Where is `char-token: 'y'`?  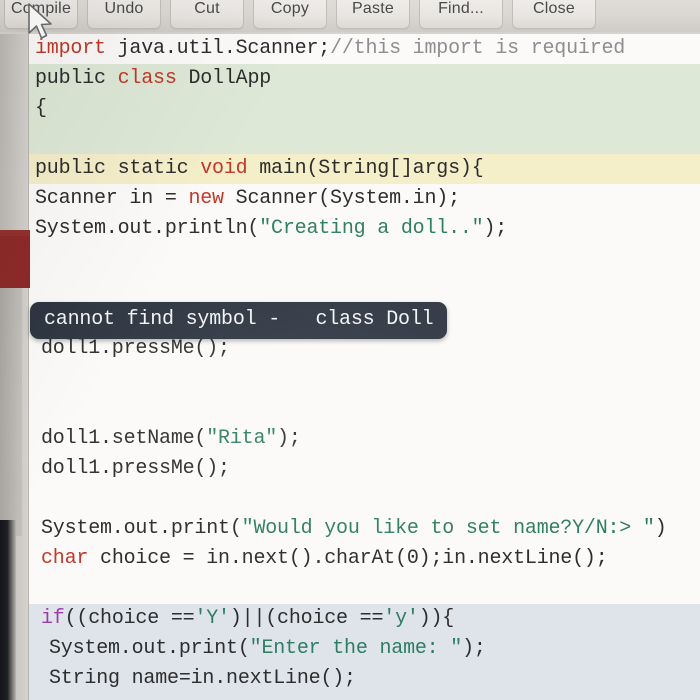 char-token: 'y' is located at coordinates (401, 618).